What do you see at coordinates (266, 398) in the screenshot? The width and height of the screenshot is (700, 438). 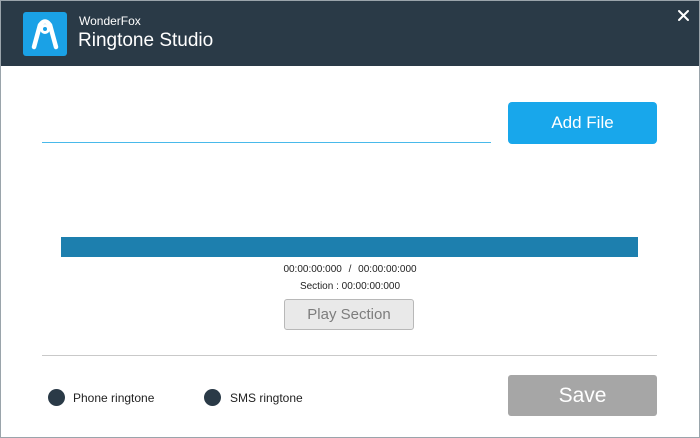 I see `sms-ringtone-label: SMS ringtone` at bounding box center [266, 398].